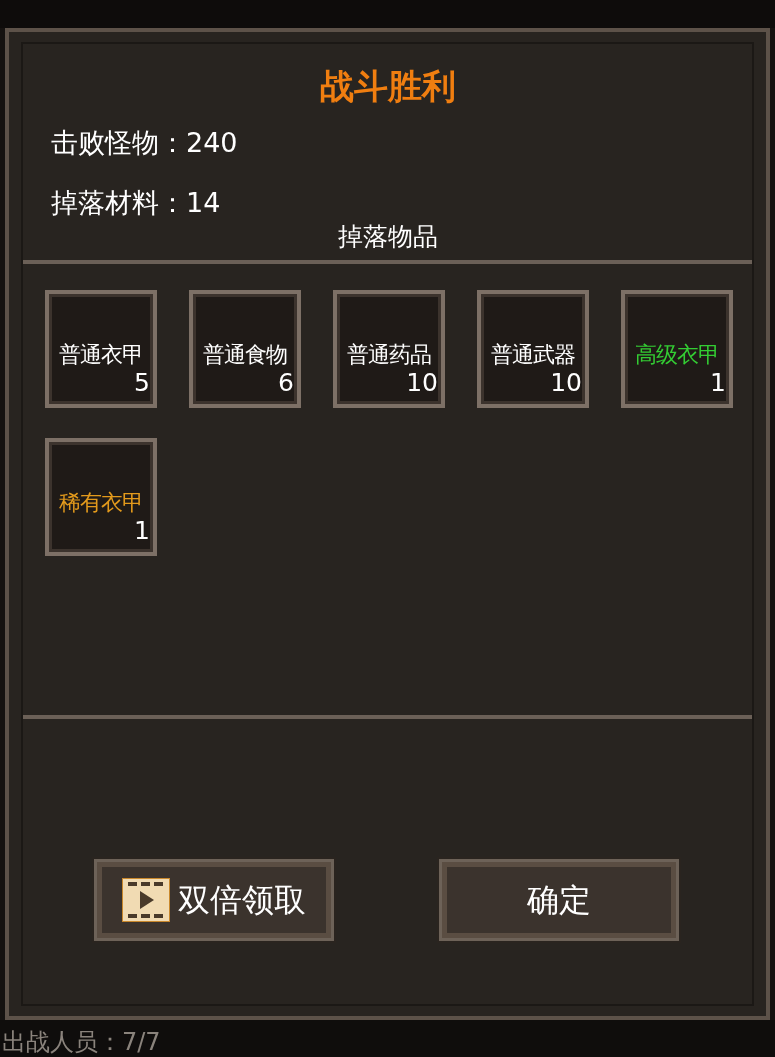 This screenshot has height=1057, width=775. I want to click on item-slot: 普通食物 6, so click(245, 348).